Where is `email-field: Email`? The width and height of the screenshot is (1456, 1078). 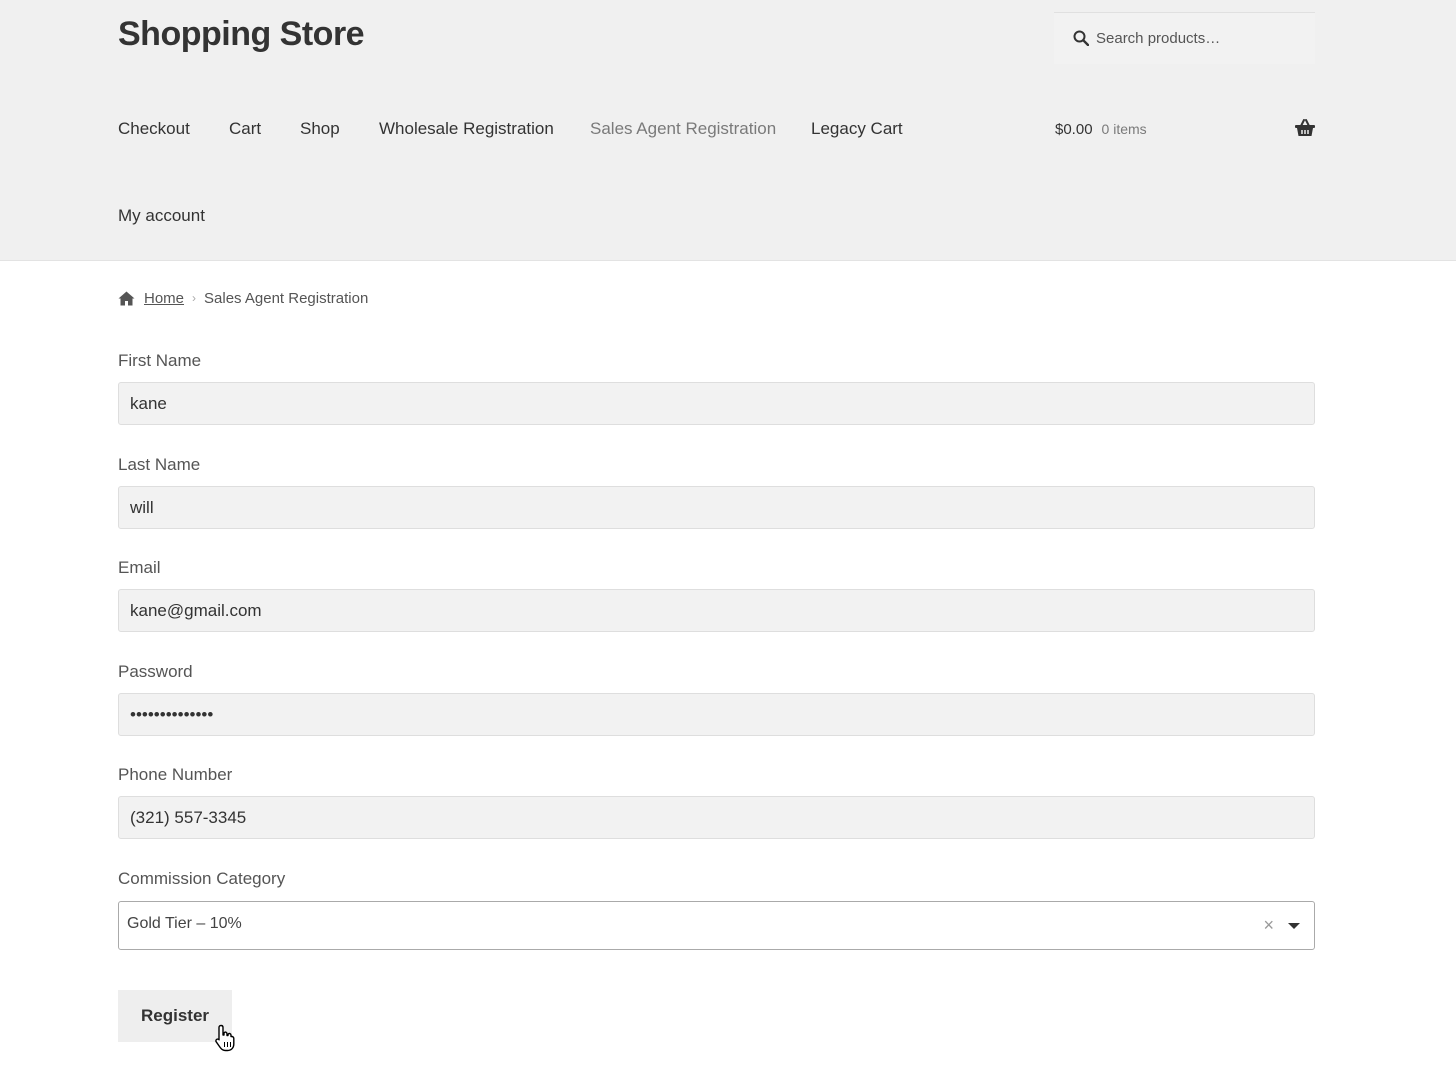
email-field: Email is located at coordinates (716, 594).